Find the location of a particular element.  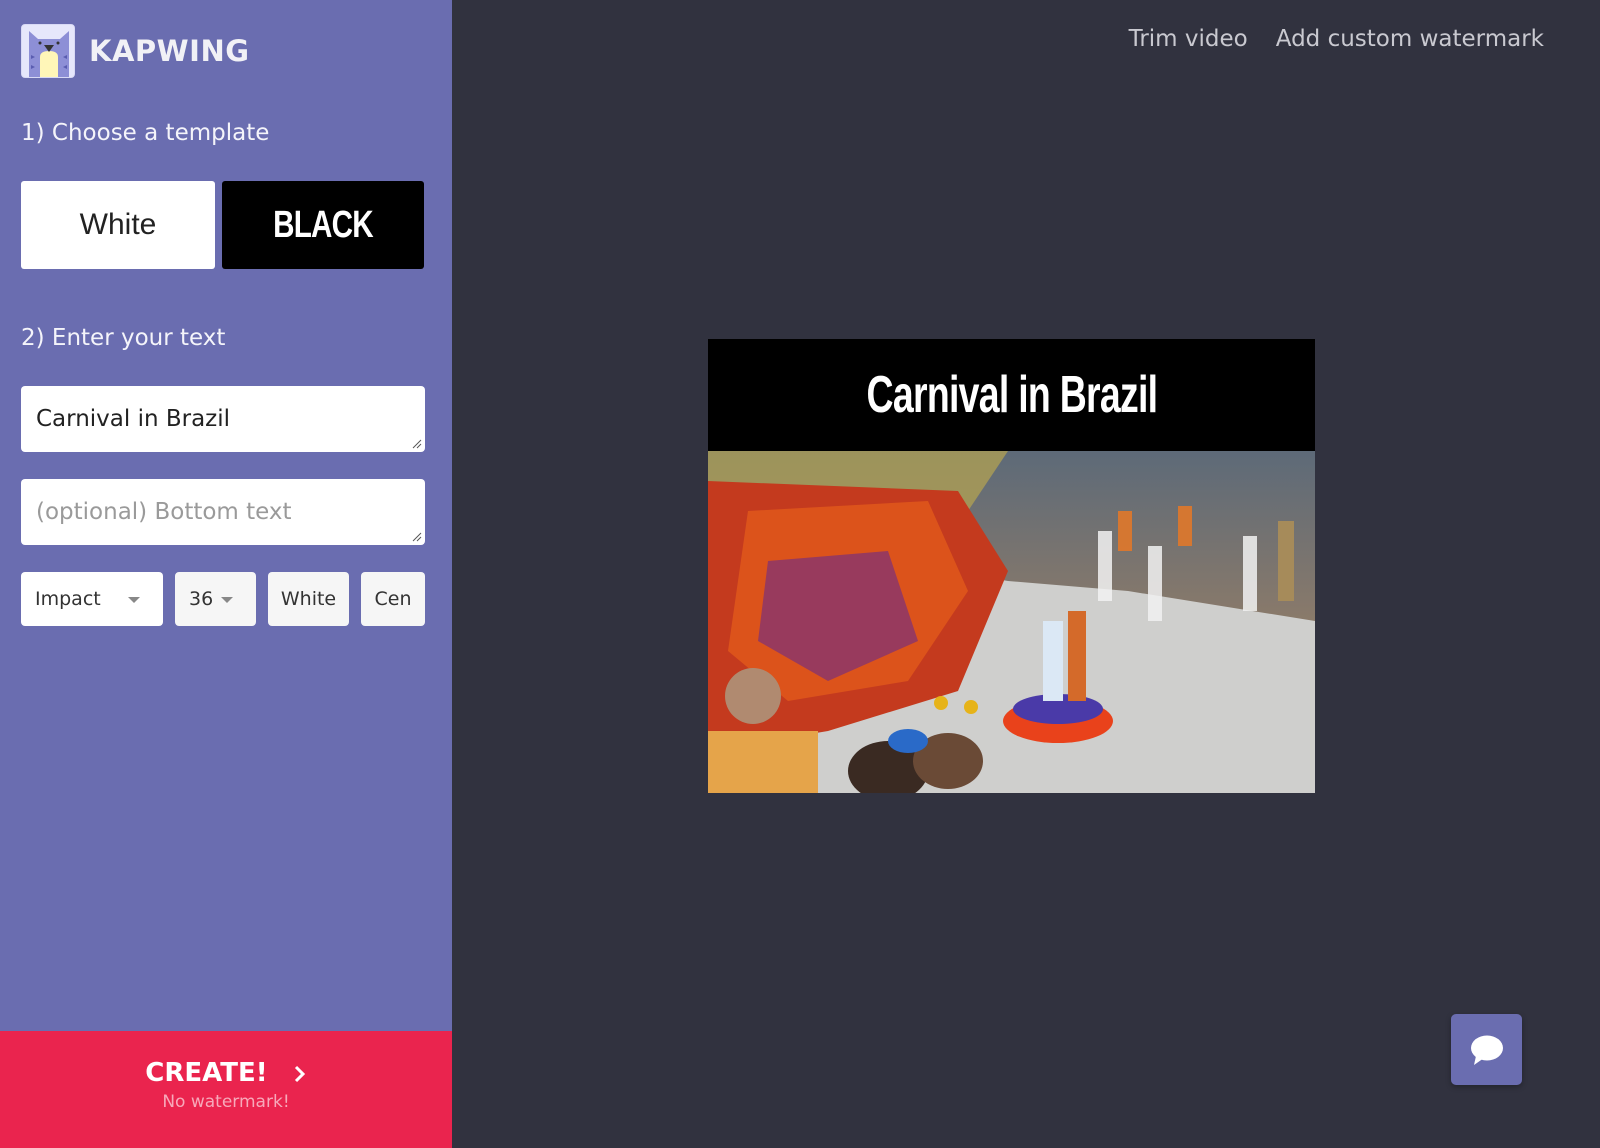

brand-name: KAPWING is located at coordinates (169, 51).